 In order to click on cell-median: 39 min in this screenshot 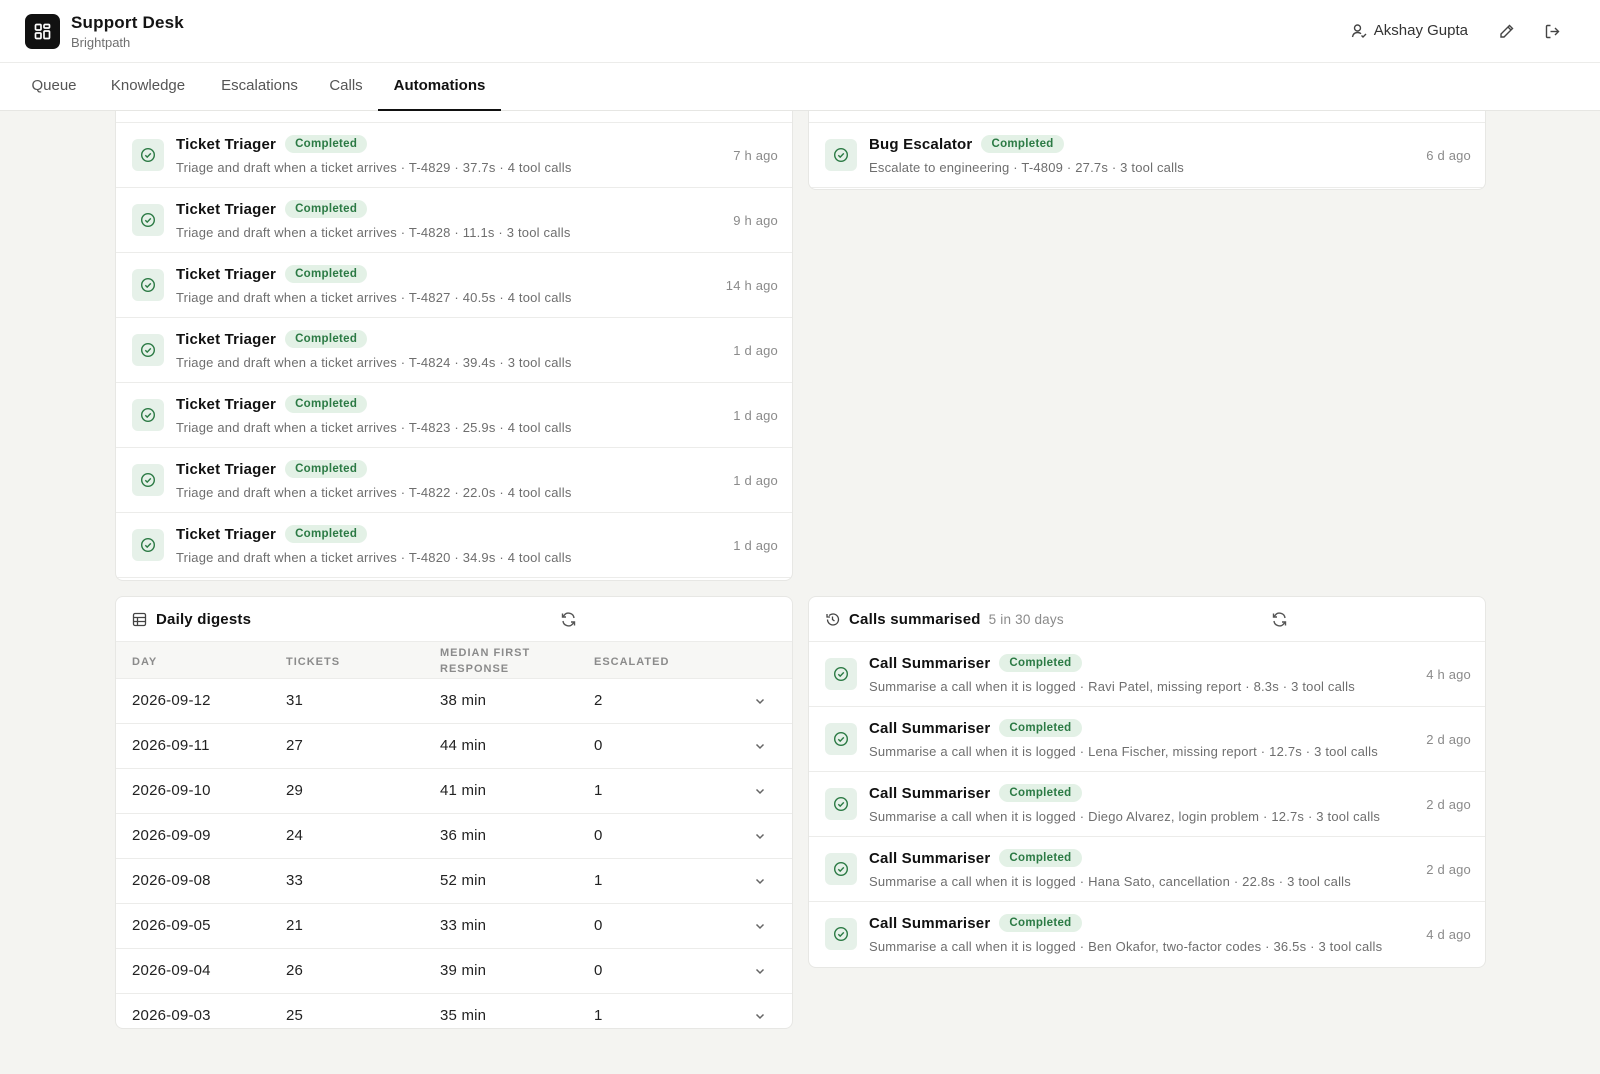, I will do `click(463, 970)`.